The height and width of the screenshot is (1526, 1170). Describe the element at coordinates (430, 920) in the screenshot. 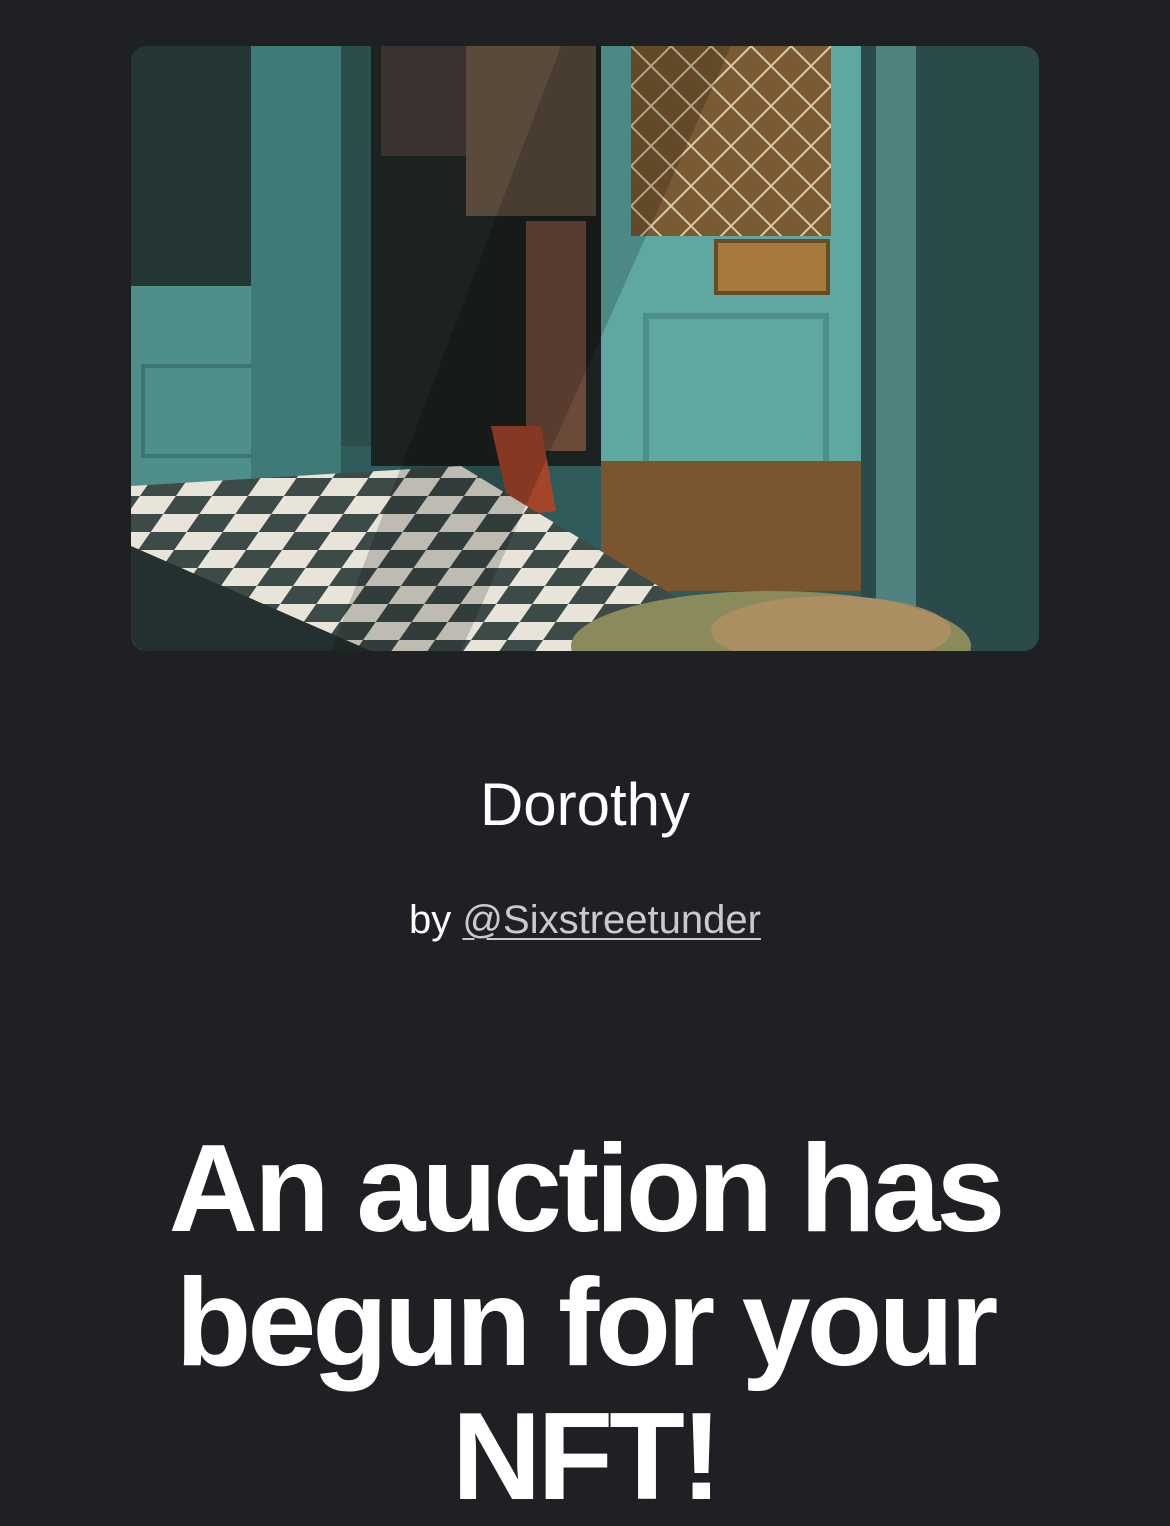

I see `byline-prefix: by` at that location.